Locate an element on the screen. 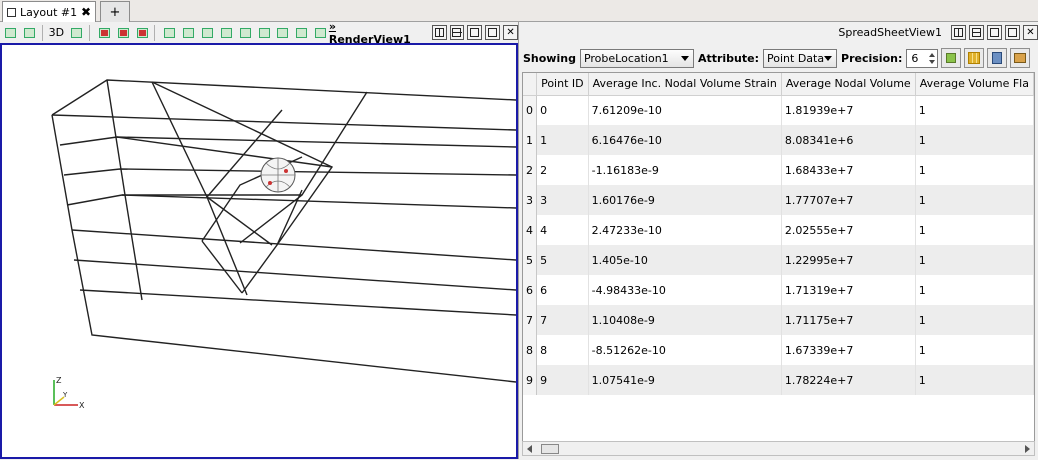 The image size is (1038, 460). clear-selection-icon is located at coordinates (302, 33).